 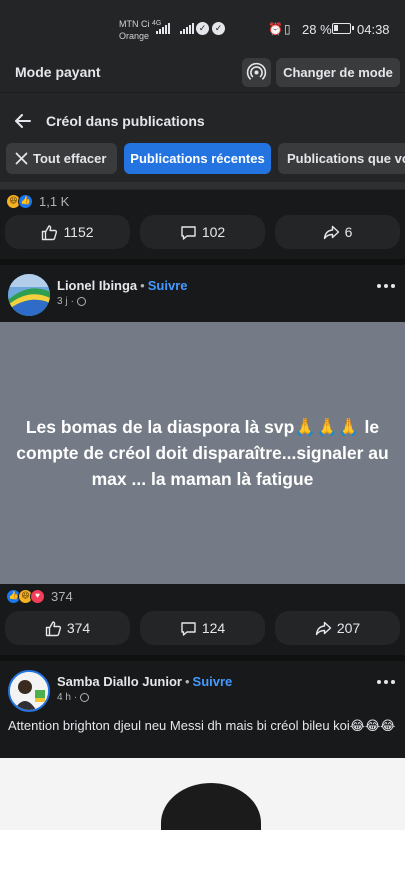 I want to click on status-bar: MTN Ci 4G Orange ✓ ✓ ⏰ ▯ 28 % 04:38, so click(x=202, y=26).